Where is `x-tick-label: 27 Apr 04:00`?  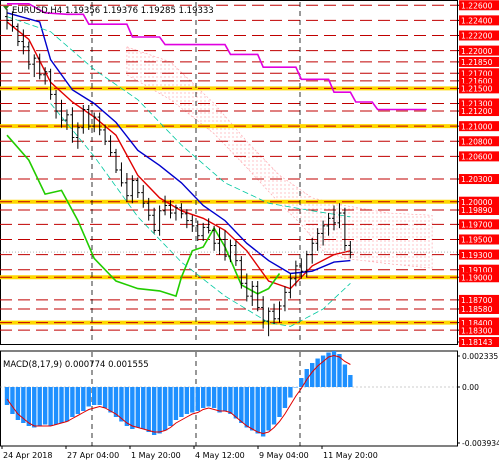 x-tick-label: 27 Apr 04:00 is located at coordinates (93, 455).